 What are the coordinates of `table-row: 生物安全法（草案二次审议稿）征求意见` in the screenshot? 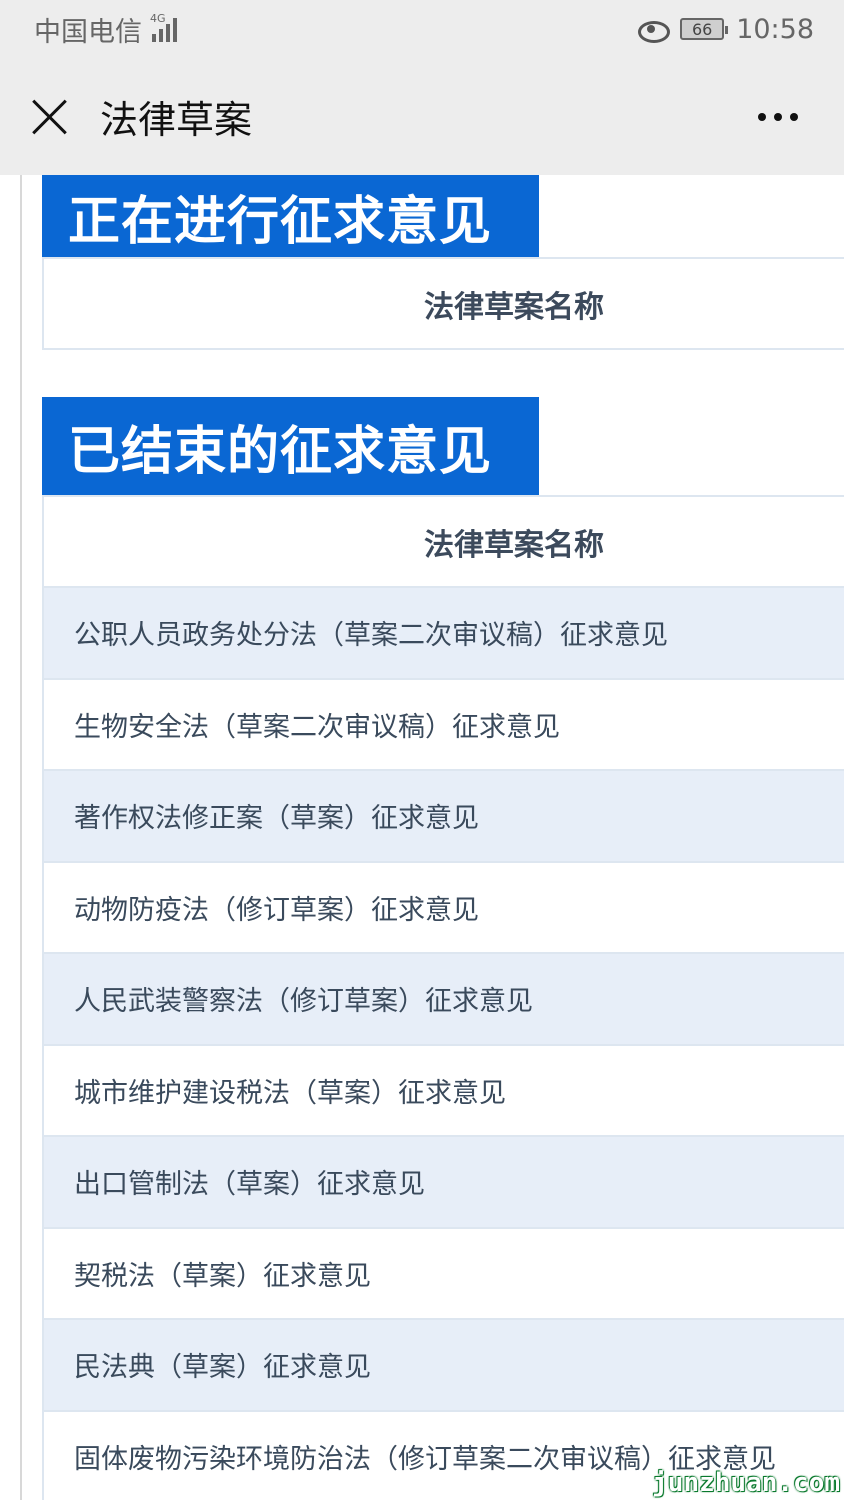 It's located at (444, 725).